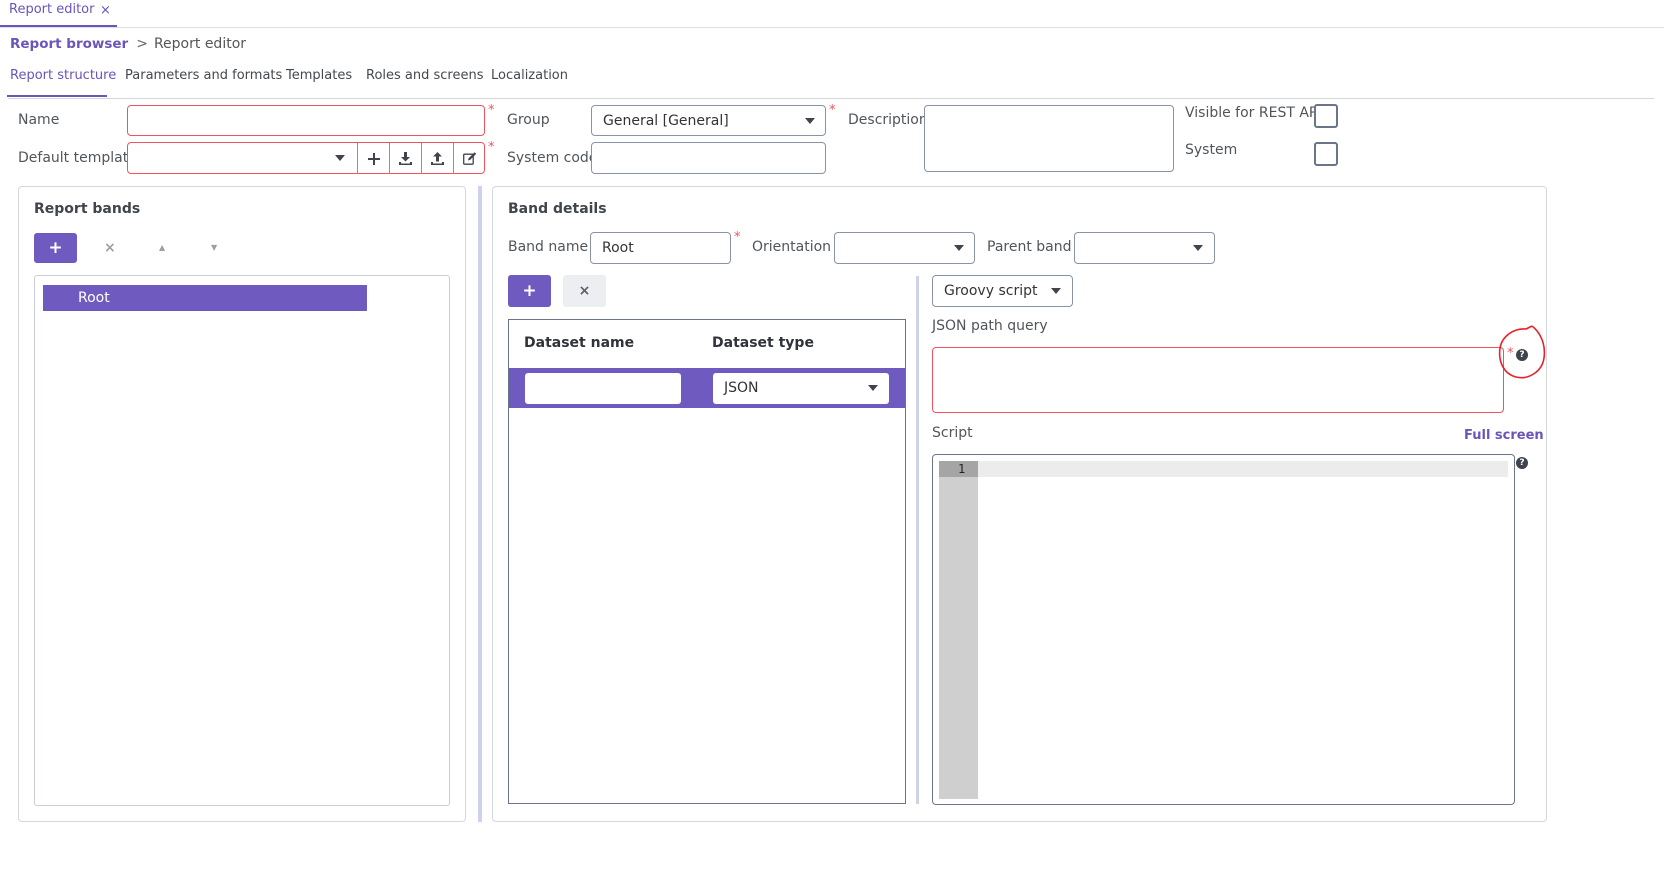  What do you see at coordinates (584, 291) in the screenshot?
I see `remove-dataset-button: ×` at bounding box center [584, 291].